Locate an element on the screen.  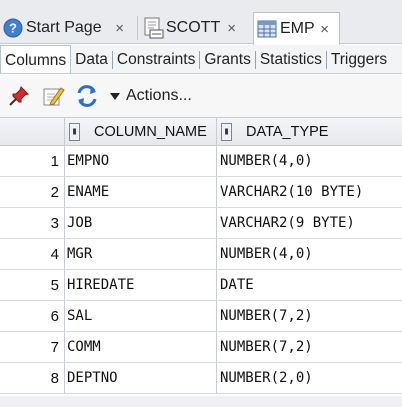
row-number: 6 is located at coordinates (54, 316).